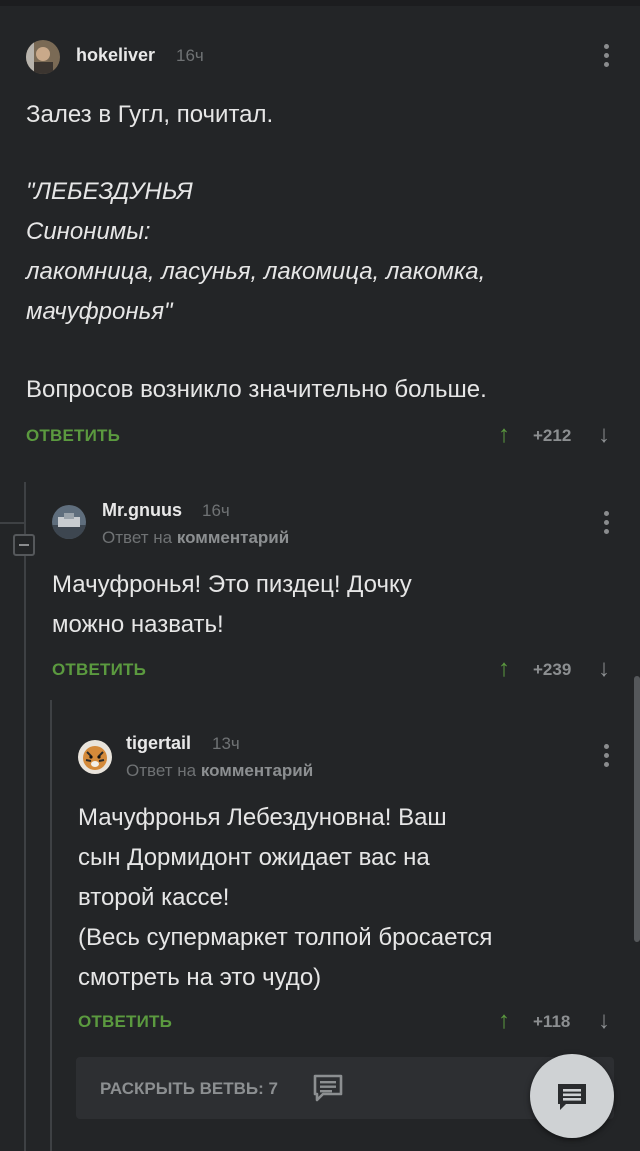 The height and width of the screenshot is (1151, 640). What do you see at coordinates (256, 389) in the screenshot?
I see `comment-text: Вопросов возникло значительно больше.` at bounding box center [256, 389].